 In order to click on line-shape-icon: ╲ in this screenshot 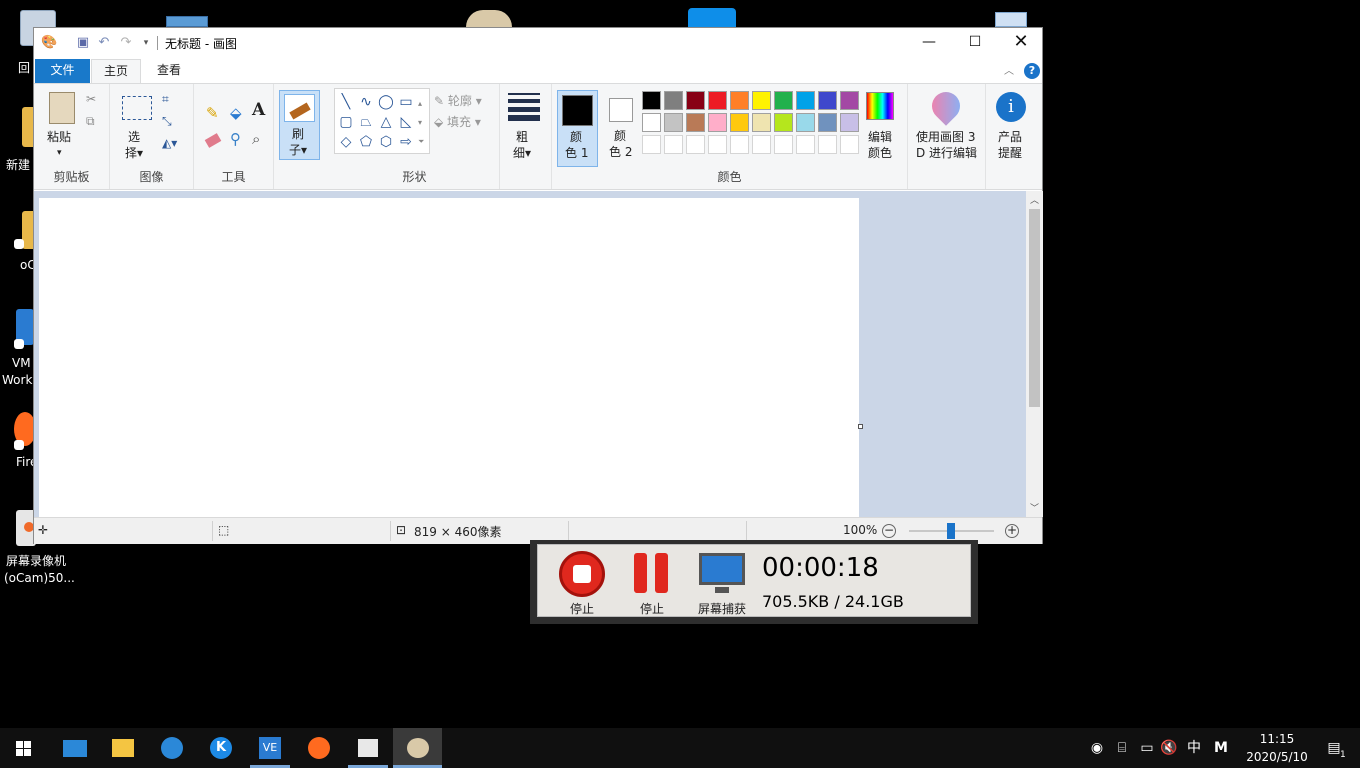, I will do `click(346, 102)`.